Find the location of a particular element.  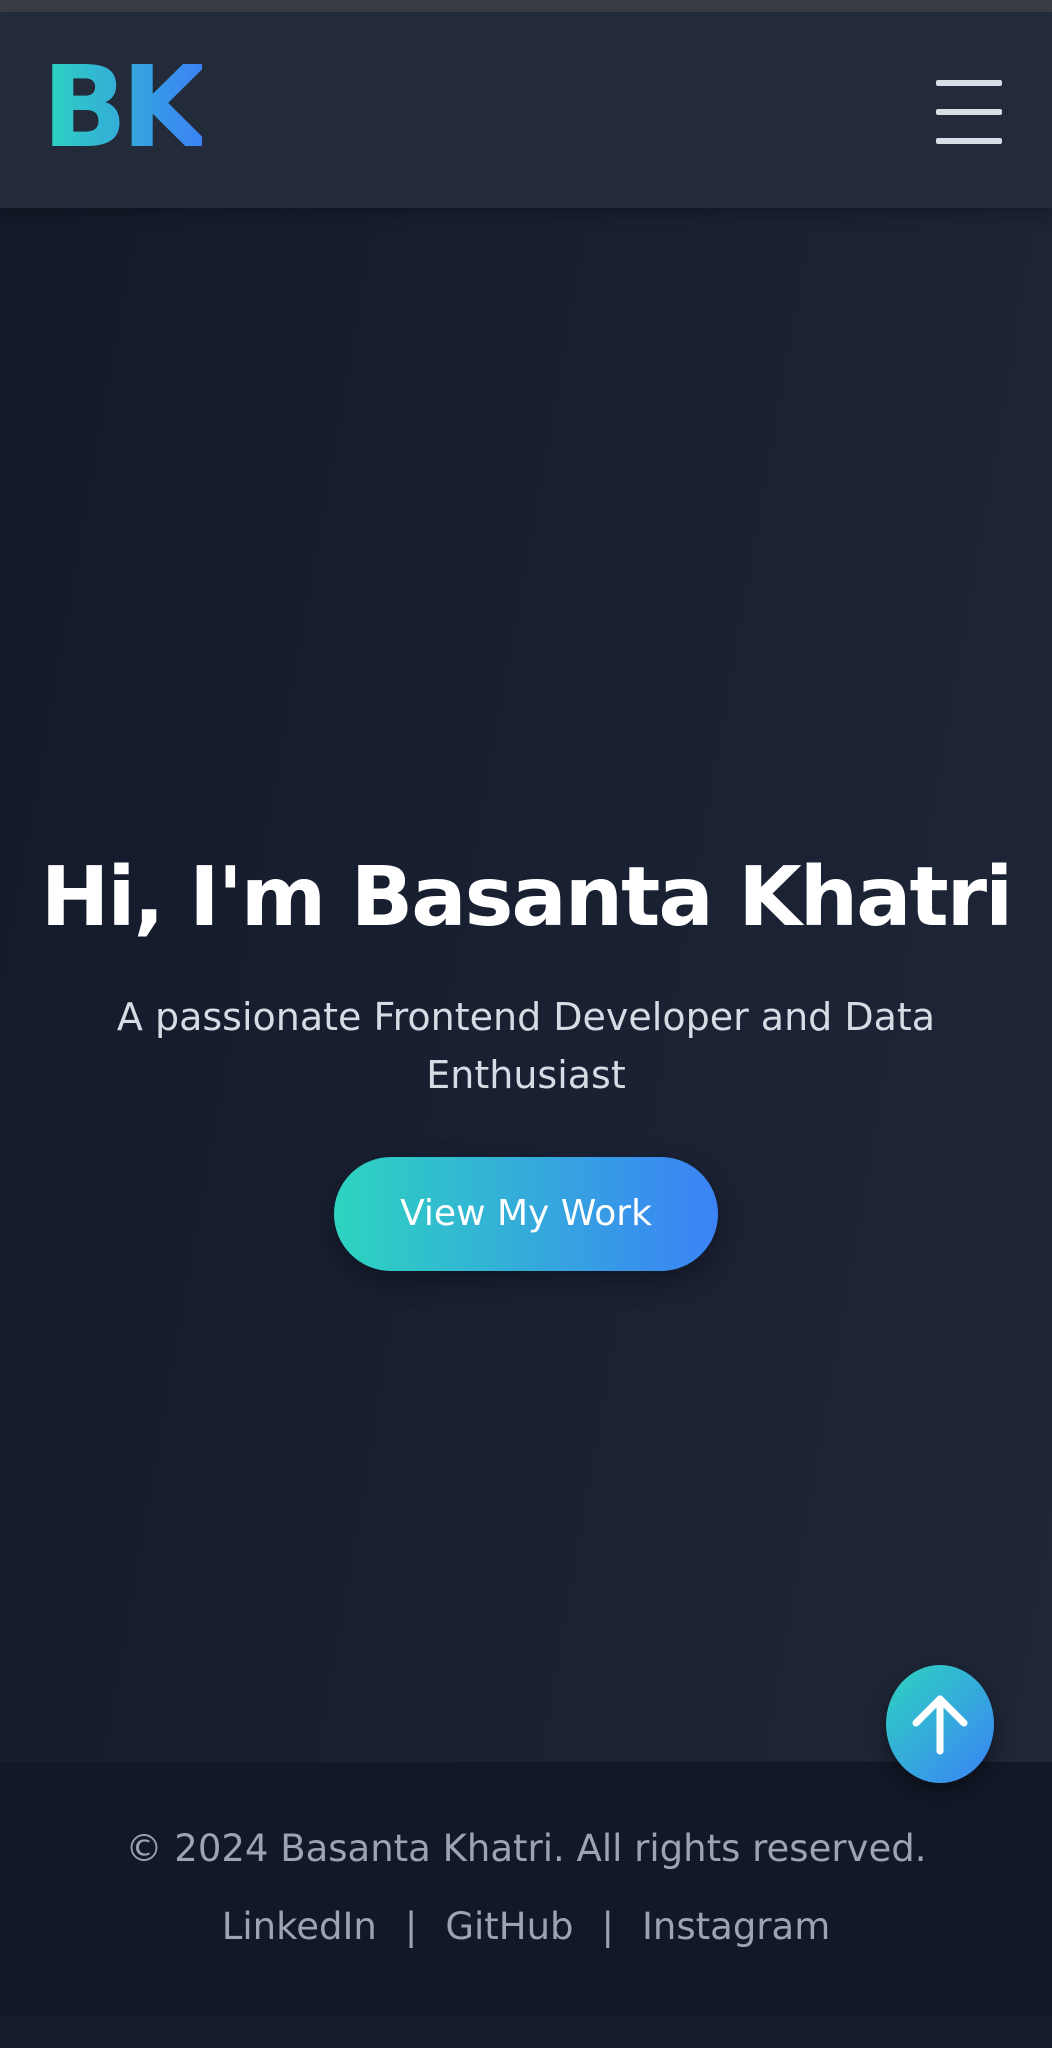

github-link: GitHub is located at coordinates (509, 1926).